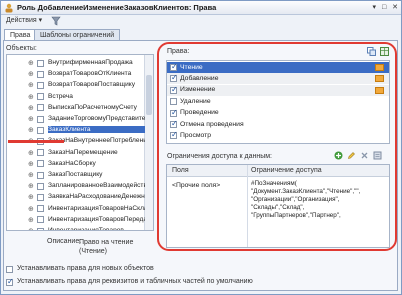 The height and width of the screenshot is (295, 402). I want to click on object-item: ⊕ ЗаказНаСборку, so click(76, 164).